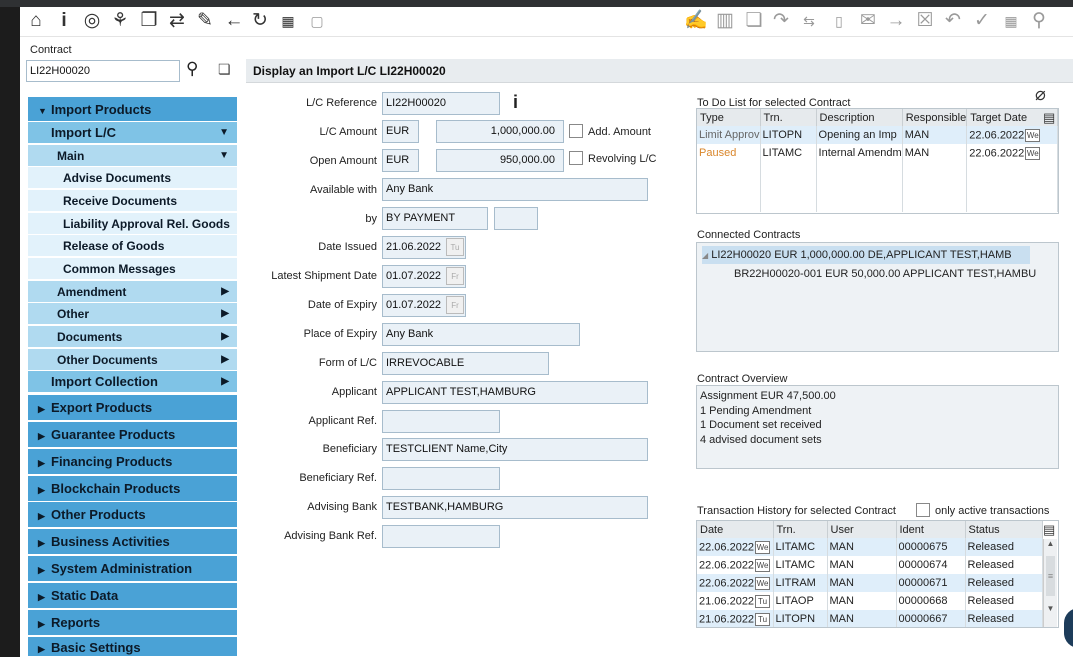  What do you see at coordinates (149, 21) in the screenshot?
I see `book-icon: ❐` at bounding box center [149, 21].